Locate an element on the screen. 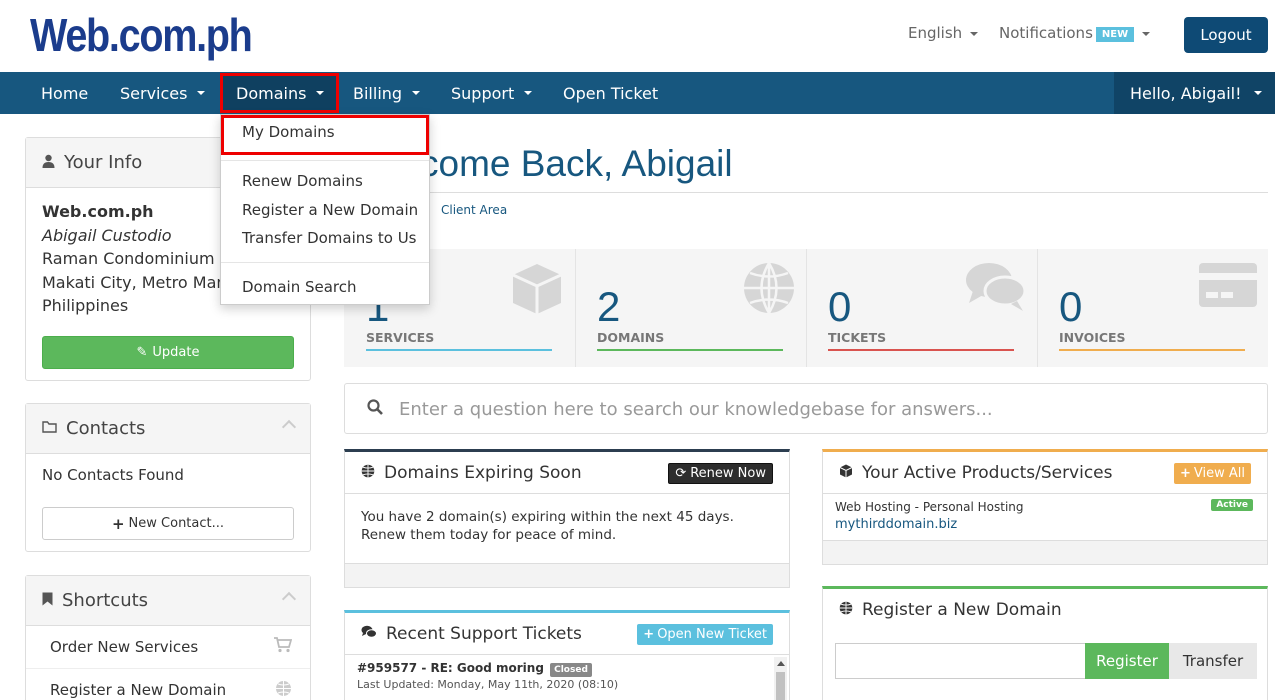  my-domains-highlight-box is located at coordinates (325, 135).